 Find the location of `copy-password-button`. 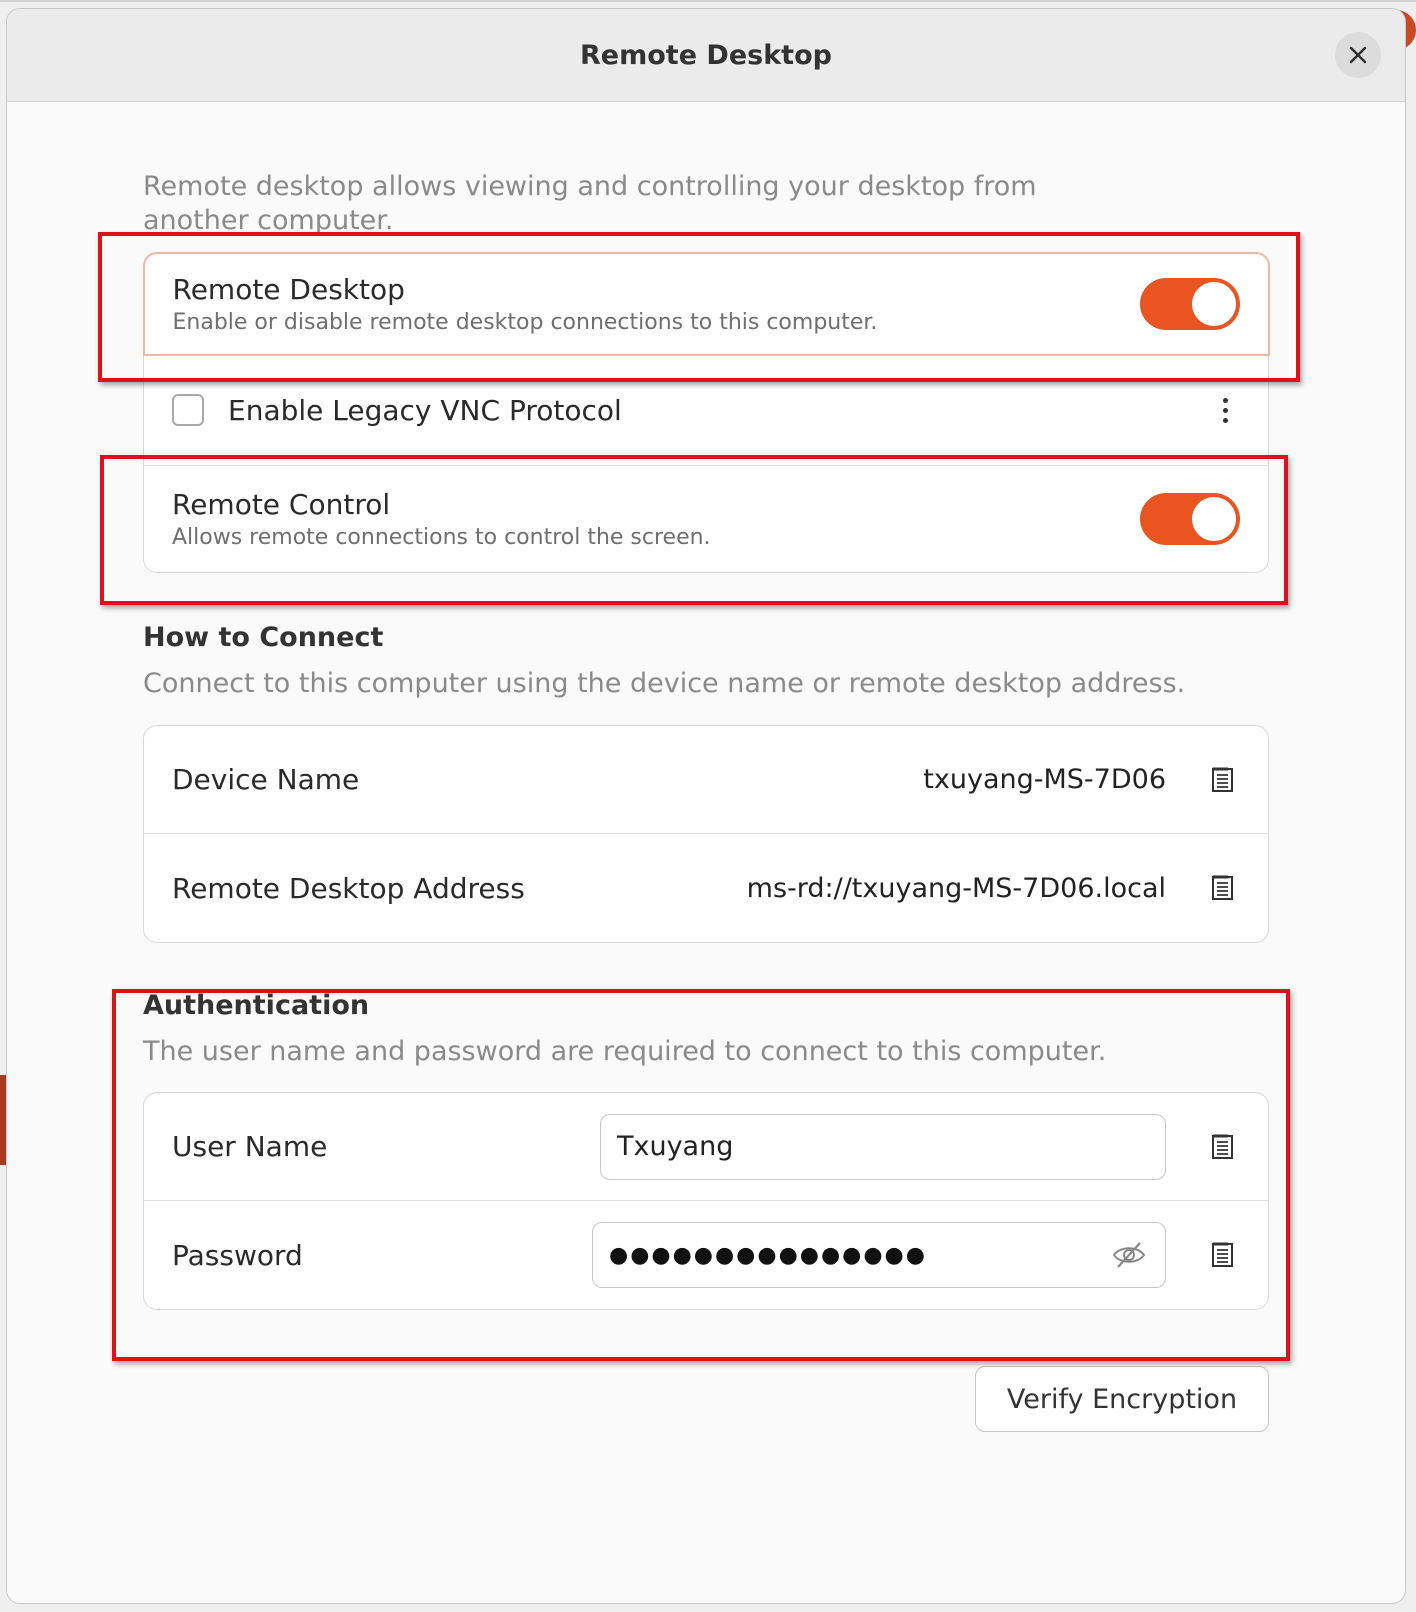

copy-password-button is located at coordinates (1223, 1255).